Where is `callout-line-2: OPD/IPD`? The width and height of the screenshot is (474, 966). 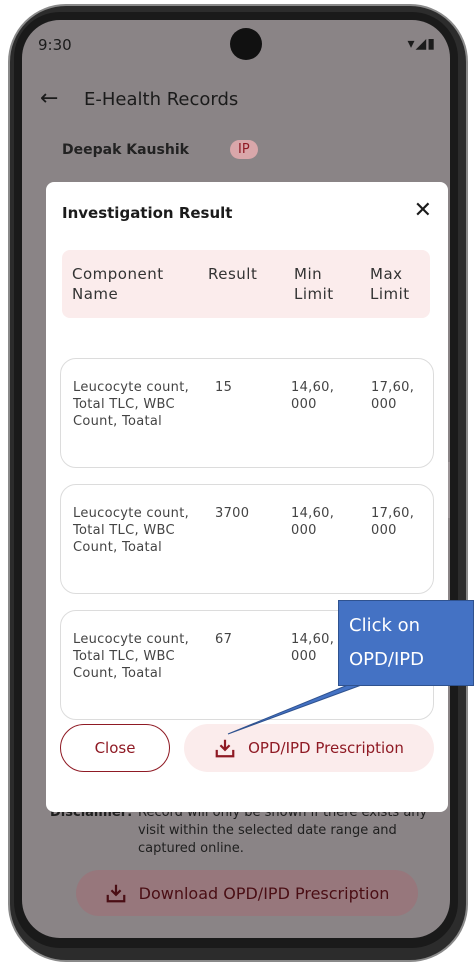 callout-line-2: OPD/IPD is located at coordinates (386, 659).